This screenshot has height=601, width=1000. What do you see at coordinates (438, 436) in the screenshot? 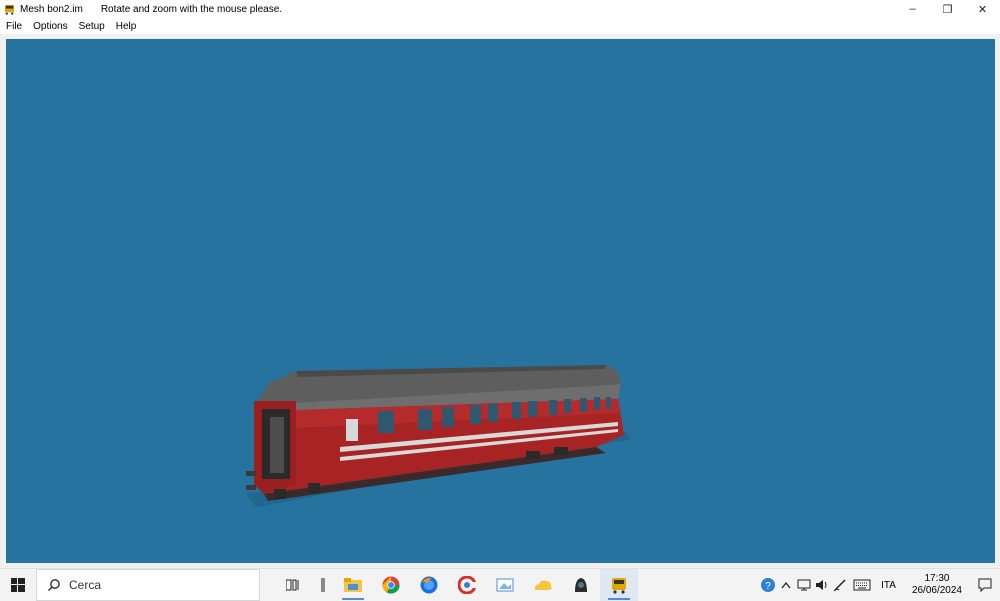
I see `train-coach-model` at bounding box center [438, 436].